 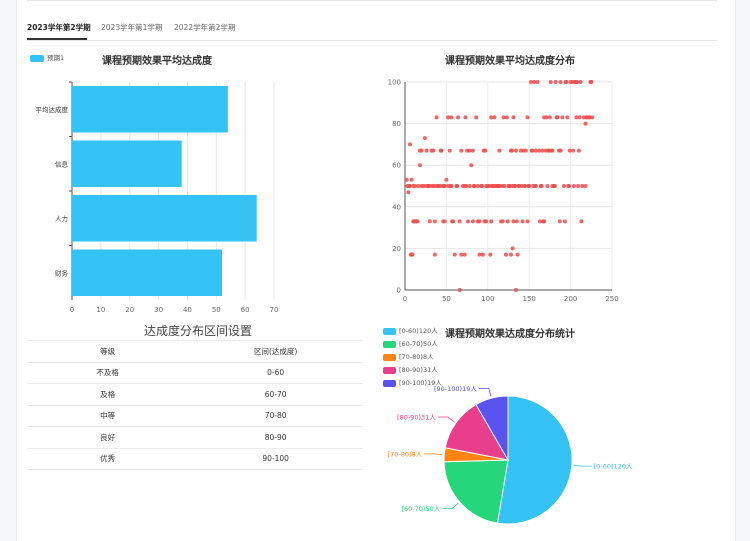 I want to click on y-tick-label: 20, so click(x=396, y=249).